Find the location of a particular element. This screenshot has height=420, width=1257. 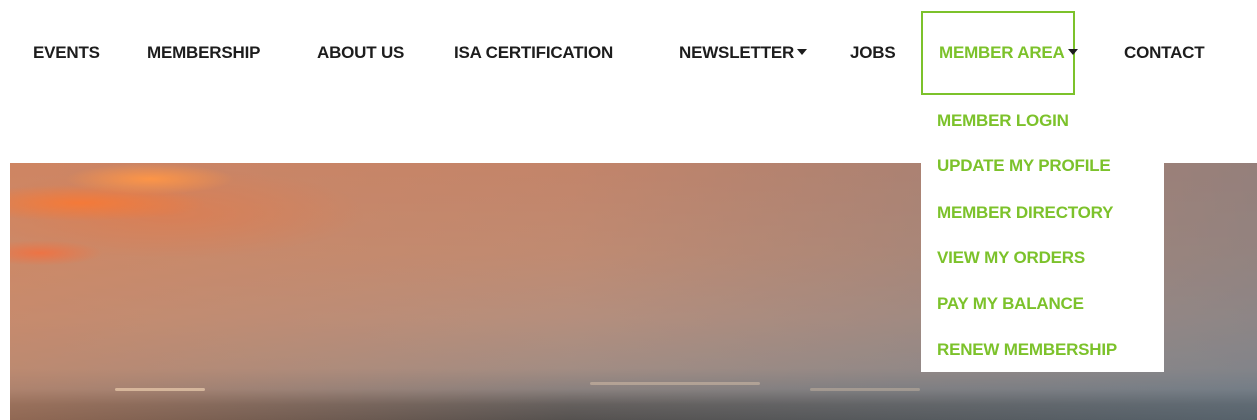

nav-item-member-area: MEMBER AREA is located at coordinates (1008, 53).